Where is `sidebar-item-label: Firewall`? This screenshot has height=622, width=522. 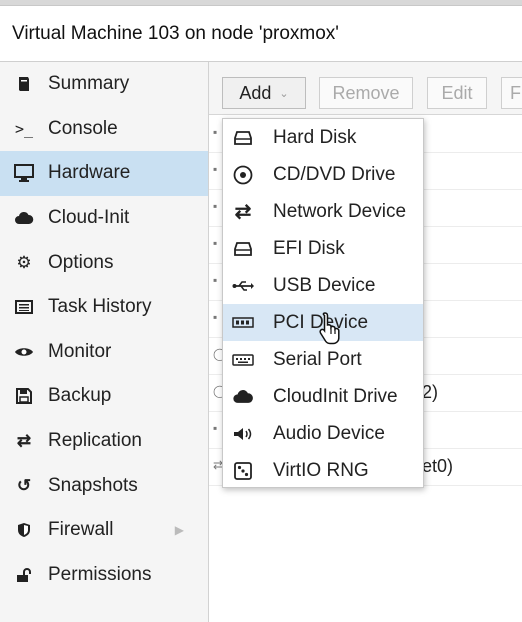 sidebar-item-label: Firewall is located at coordinates (81, 530).